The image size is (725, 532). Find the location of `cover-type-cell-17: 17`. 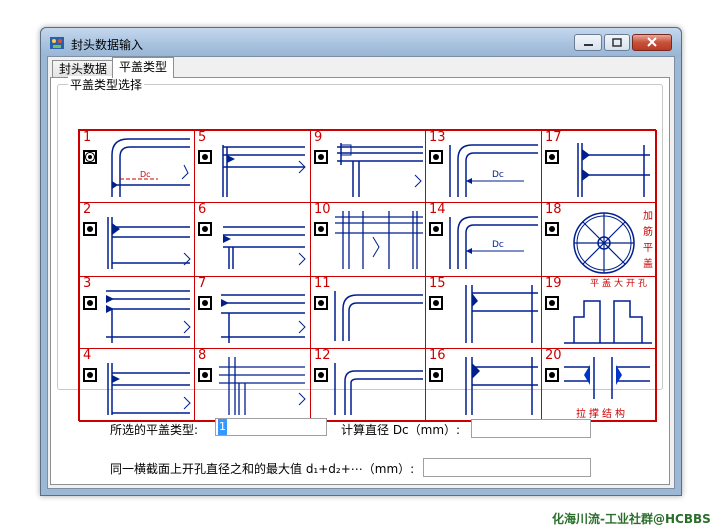

cover-type-cell-17: 17 is located at coordinates (599, 166).